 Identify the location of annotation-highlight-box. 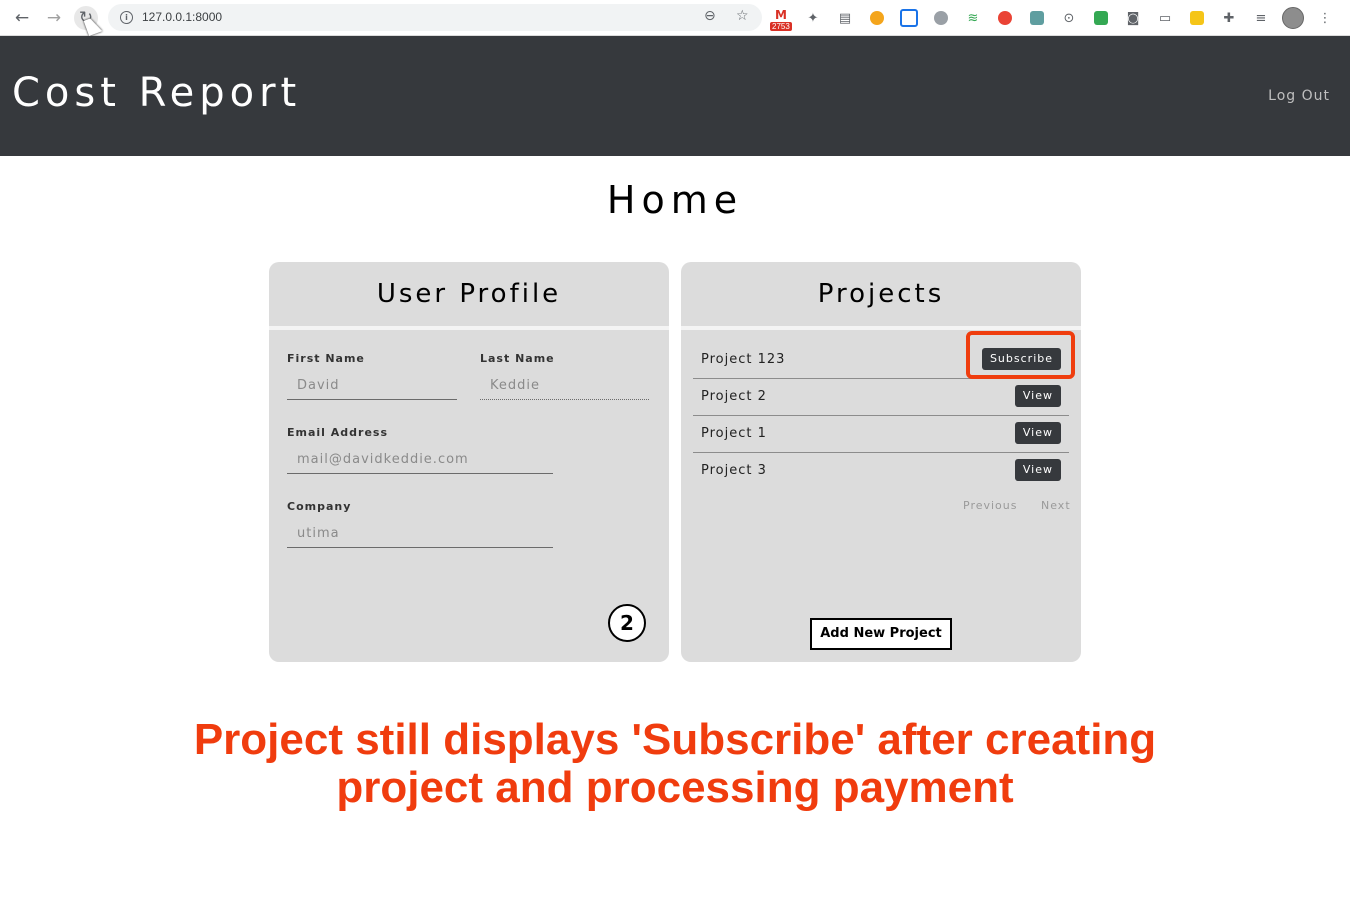
(1020, 355).